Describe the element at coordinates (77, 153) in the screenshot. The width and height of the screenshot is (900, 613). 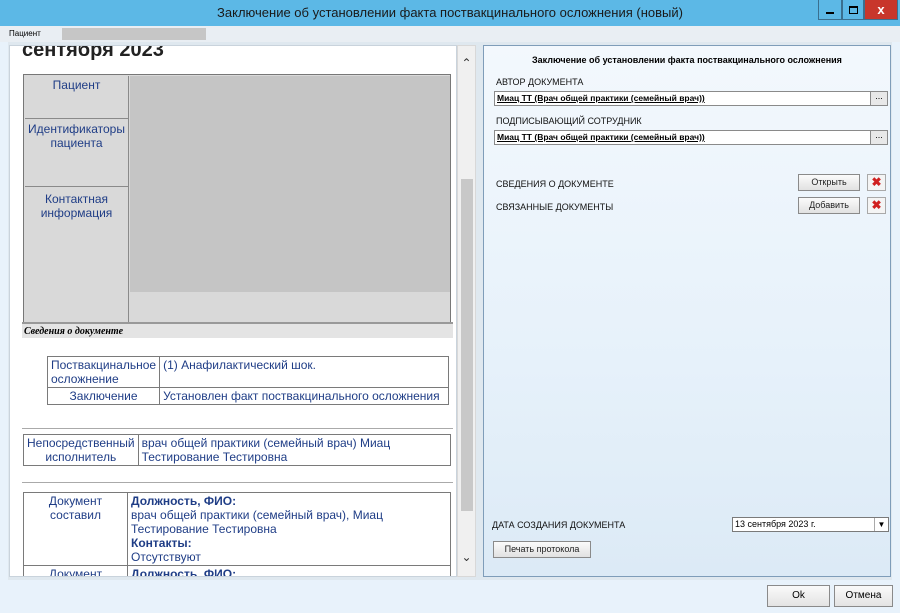
I see `patient-identifiers-label: Идентификаторы пациента` at that location.